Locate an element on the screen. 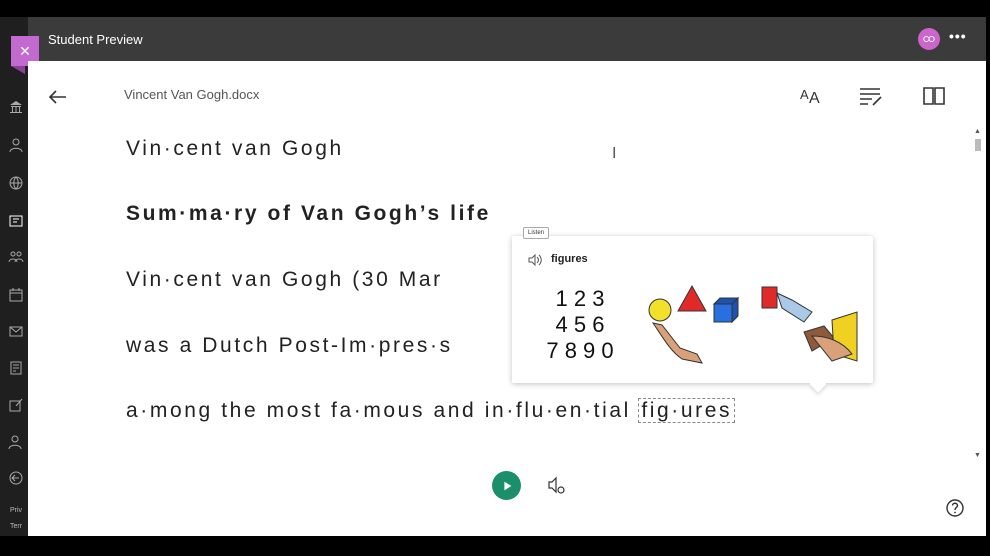 The height and width of the screenshot is (556, 990). scroll-up-arrow: ▲ is located at coordinates (977, 131).